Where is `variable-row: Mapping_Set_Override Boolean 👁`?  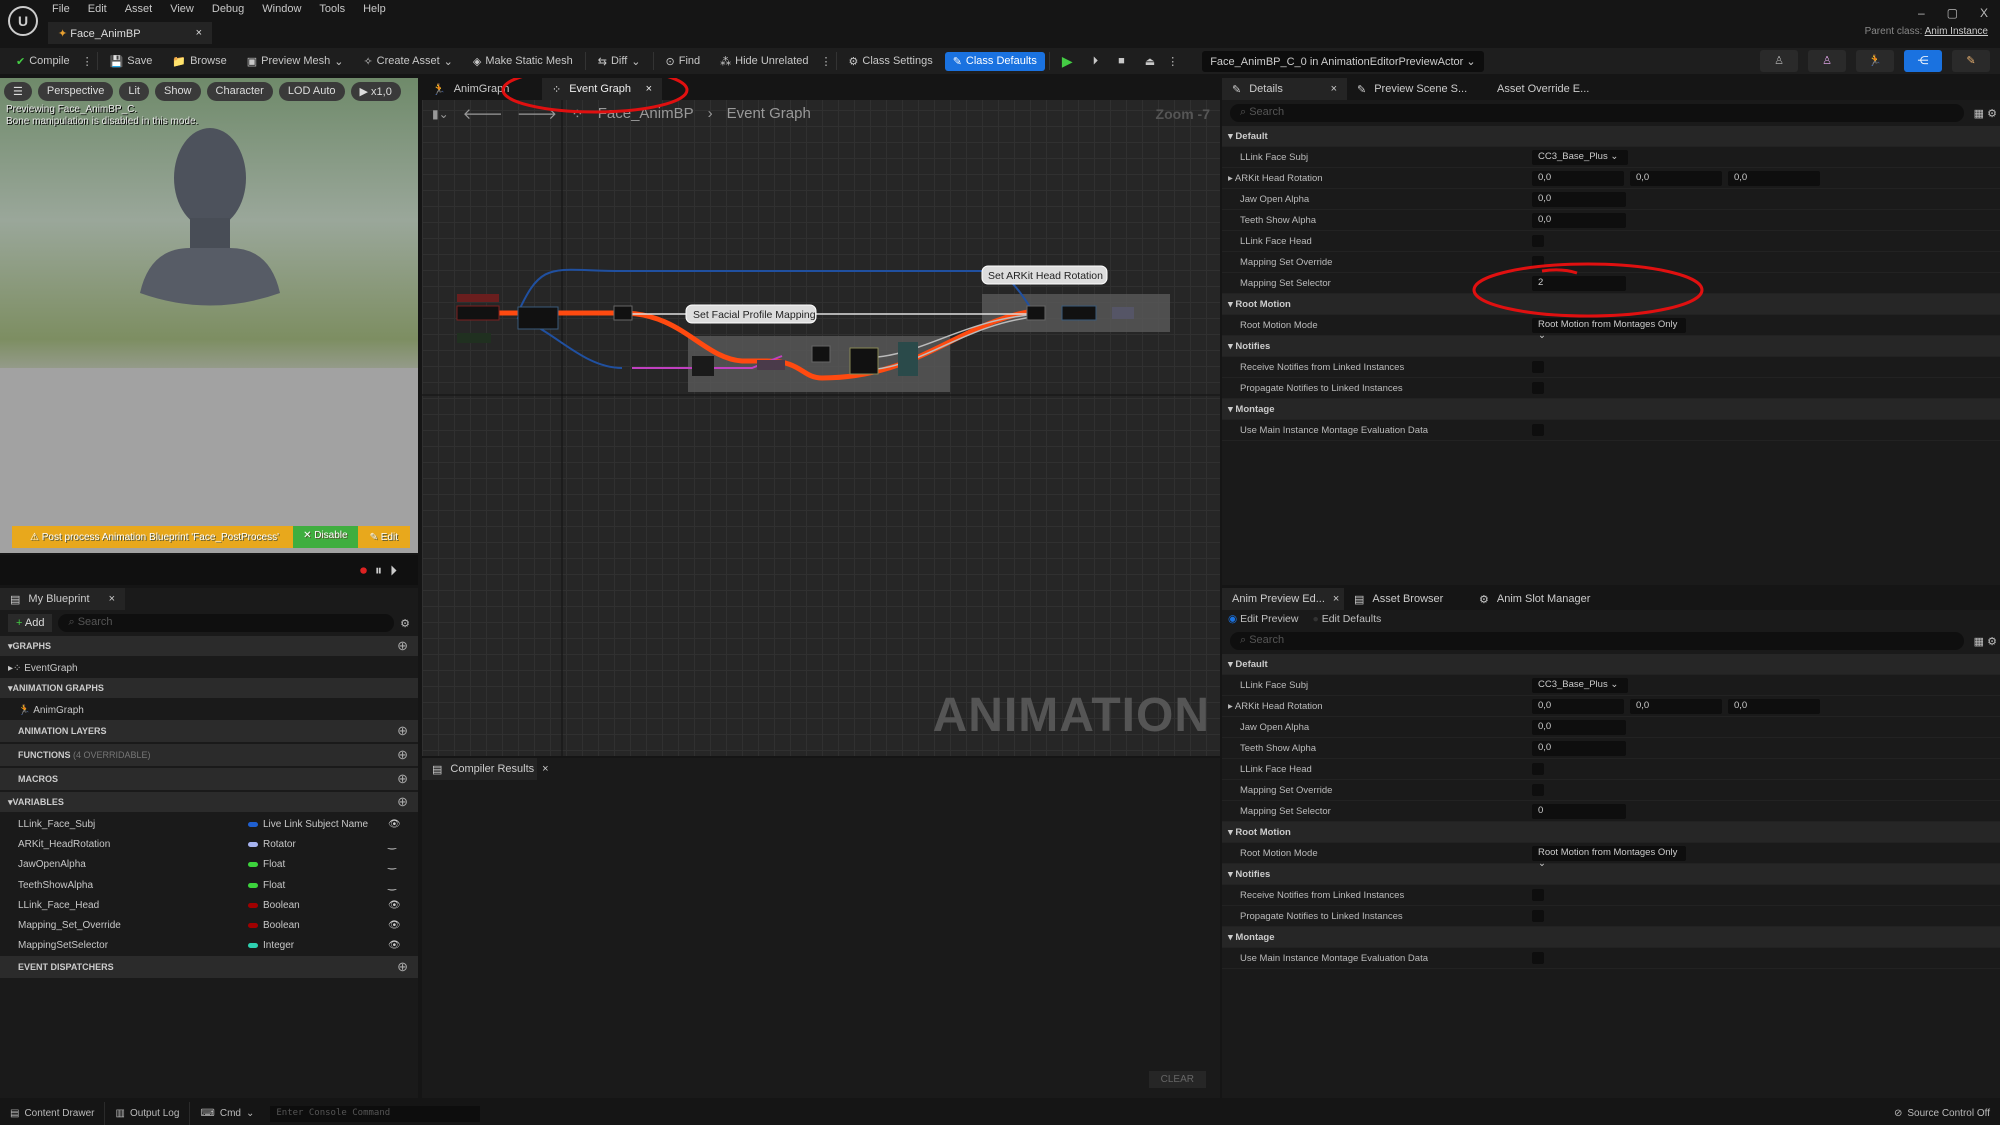
variable-row: Mapping_Set_Override Boolean 👁 is located at coordinates (209, 925).